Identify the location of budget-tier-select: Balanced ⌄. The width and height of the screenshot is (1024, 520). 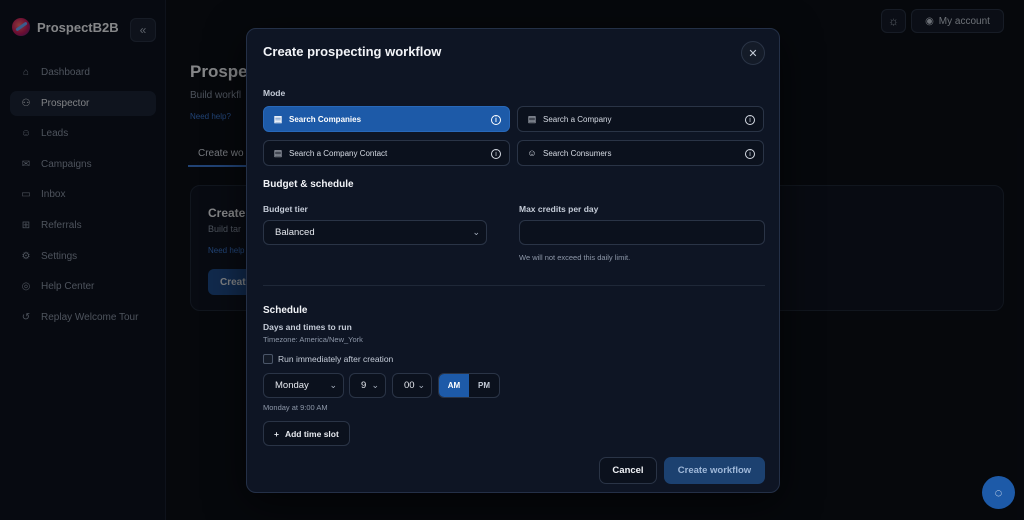
(375, 232).